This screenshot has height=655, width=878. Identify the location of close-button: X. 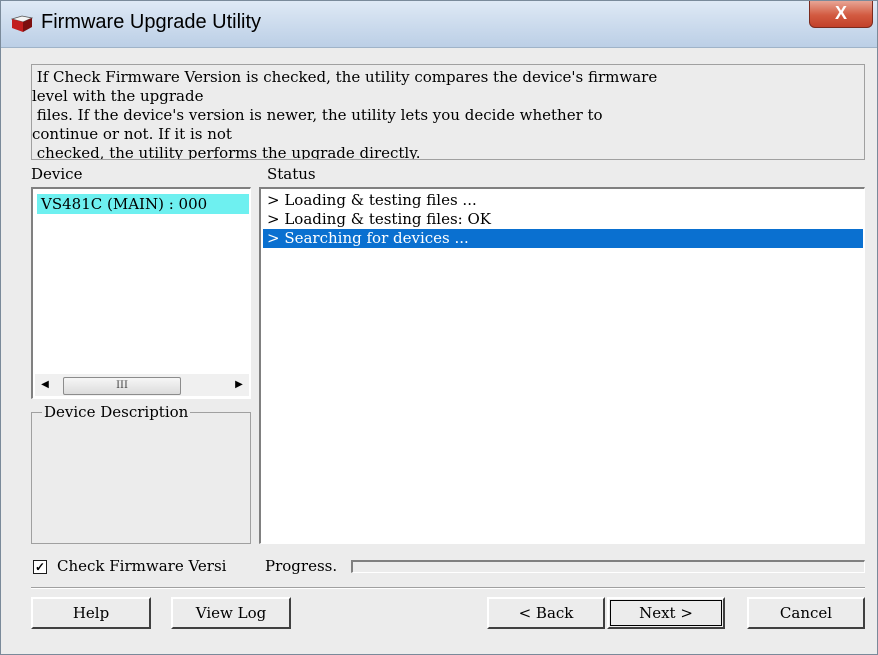
(841, 14).